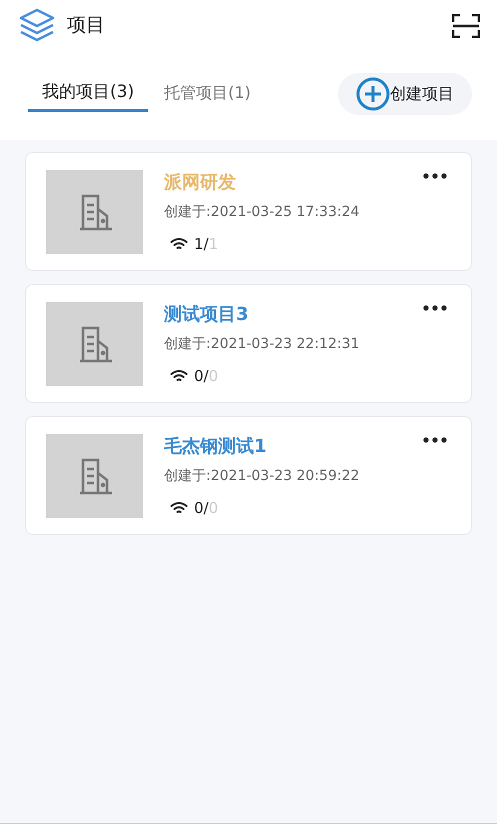 The image size is (497, 833). Describe the element at coordinates (215, 447) in the screenshot. I see `project-name: 毛杰钢测试1` at that location.